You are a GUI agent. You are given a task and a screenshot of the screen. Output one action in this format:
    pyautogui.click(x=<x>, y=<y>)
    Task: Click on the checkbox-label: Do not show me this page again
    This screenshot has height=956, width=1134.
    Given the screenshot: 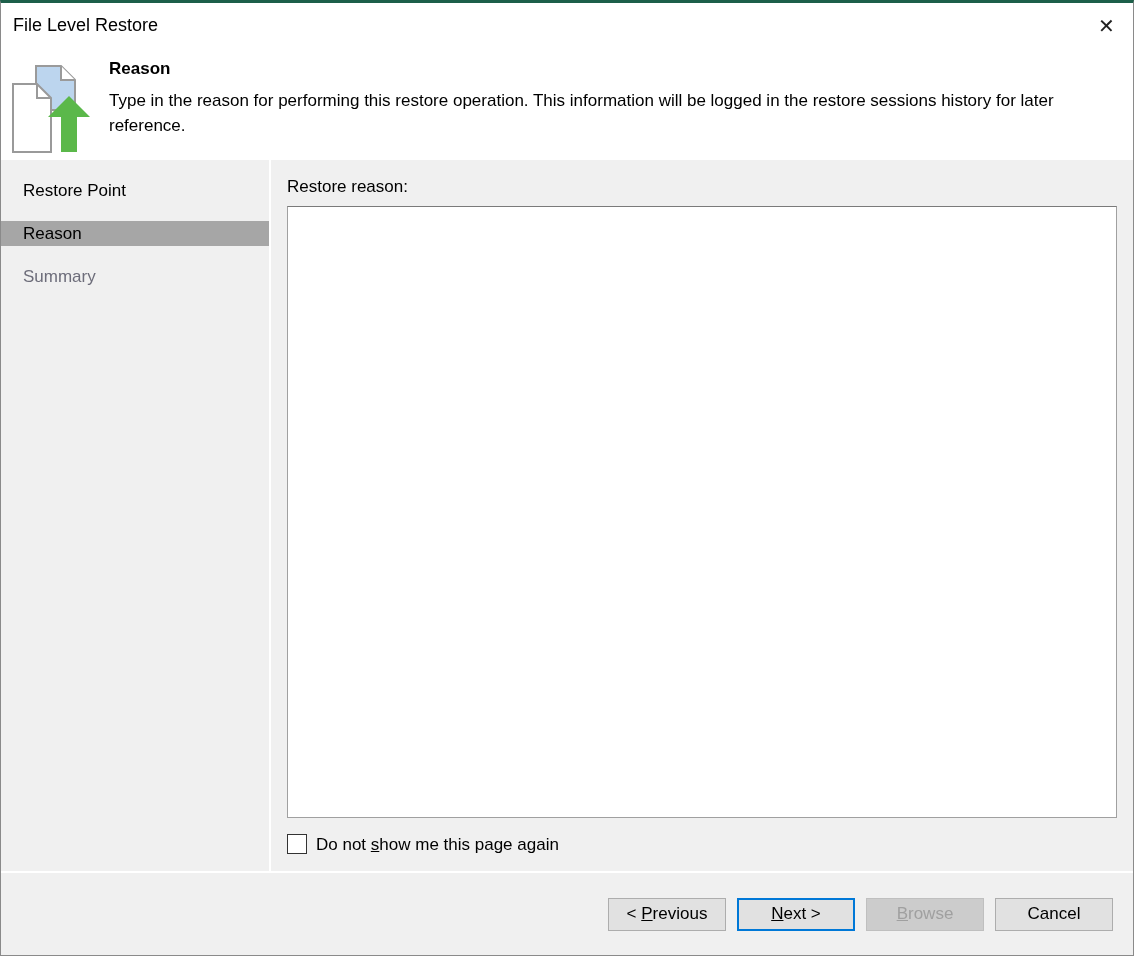 What is the action you would take?
    pyautogui.click(x=437, y=844)
    